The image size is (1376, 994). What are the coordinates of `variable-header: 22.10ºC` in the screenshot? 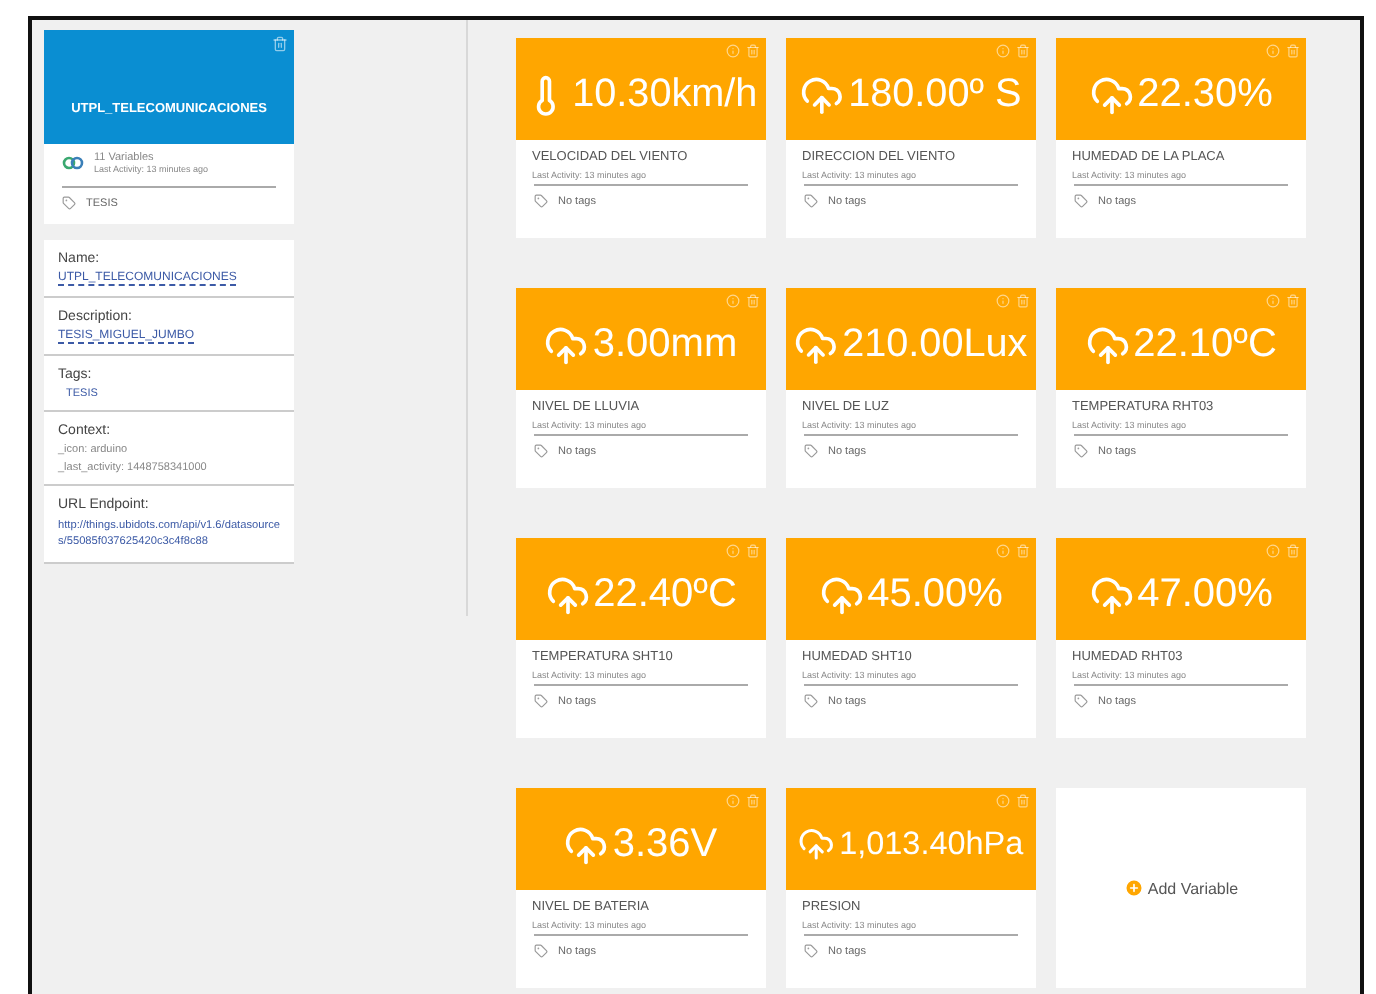 It's located at (1181, 339).